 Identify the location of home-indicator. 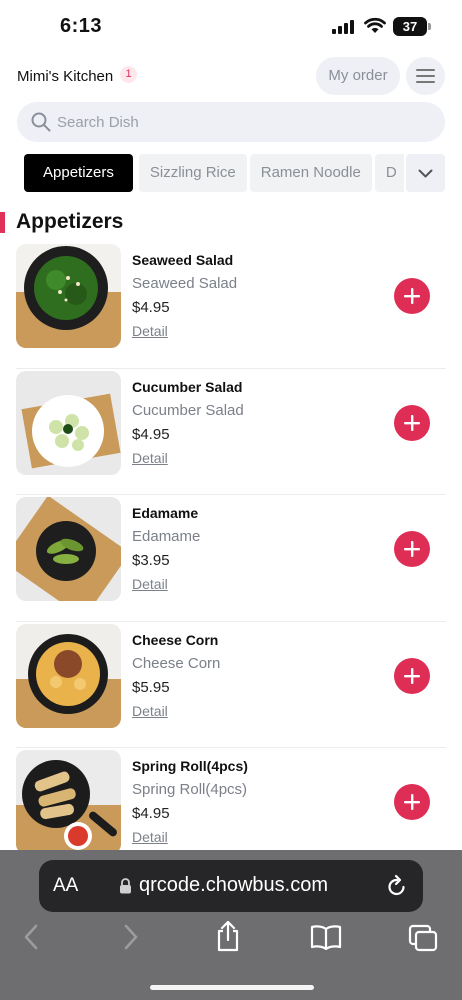
(232, 987).